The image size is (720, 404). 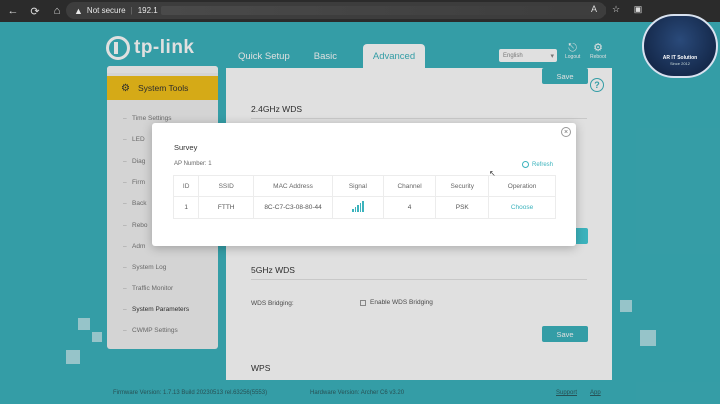 I want to click on security-label: Not secure, so click(x=106, y=10).